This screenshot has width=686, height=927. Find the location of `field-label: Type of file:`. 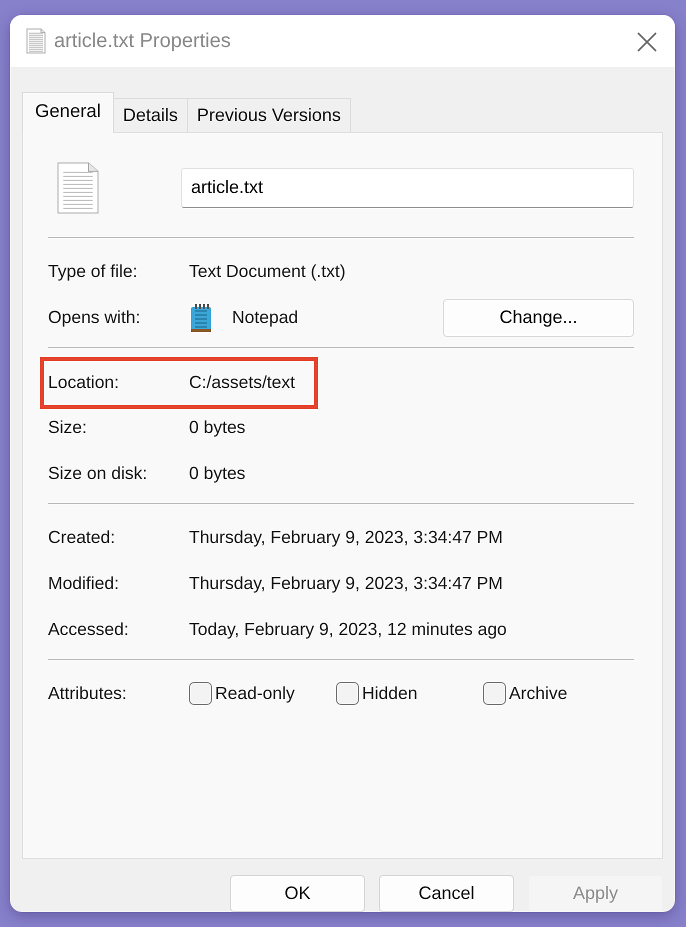

field-label: Type of file: is located at coordinates (93, 272).